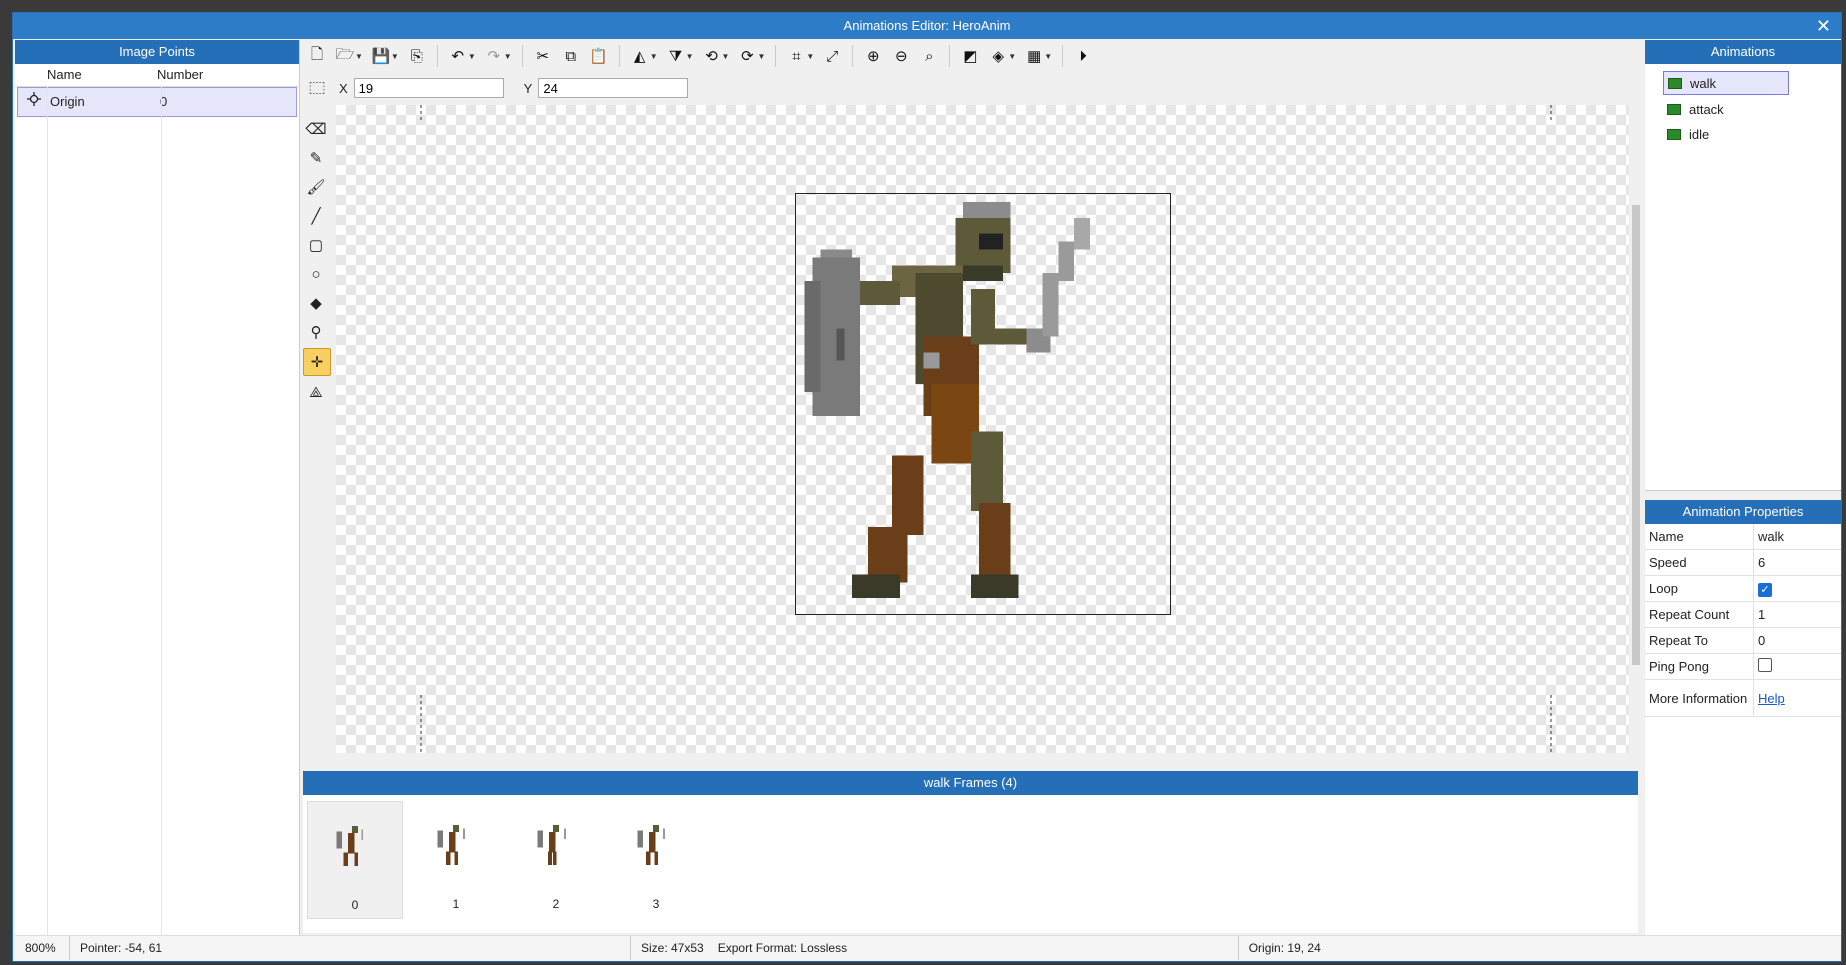 The width and height of the screenshot is (1846, 965). Describe the element at coordinates (970, 860) in the screenshot. I see `frames-strip: 0 1 2 3` at that location.